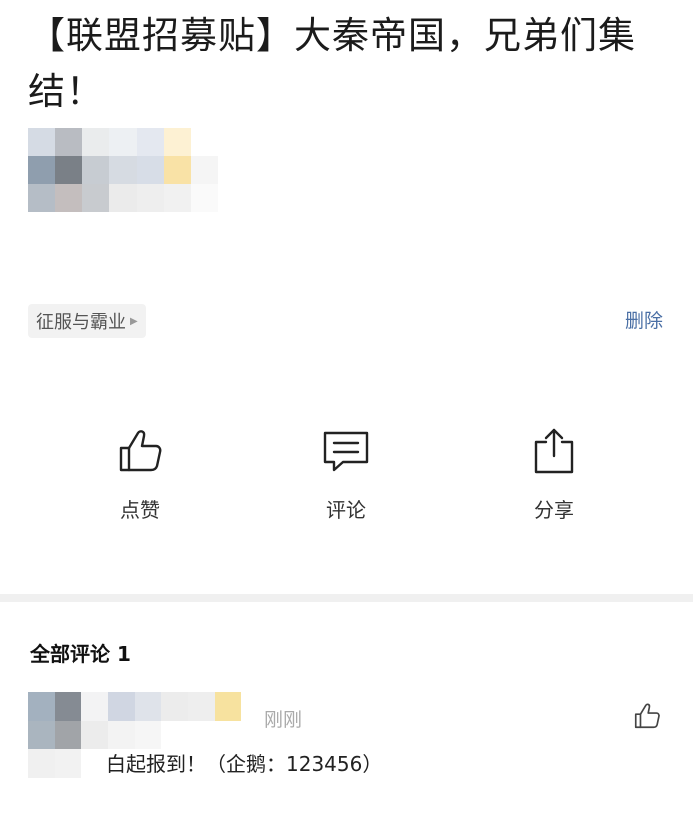  What do you see at coordinates (647, 716) in the screenshot?
I see `comment-like-icon` at bounding box center [647, 716].